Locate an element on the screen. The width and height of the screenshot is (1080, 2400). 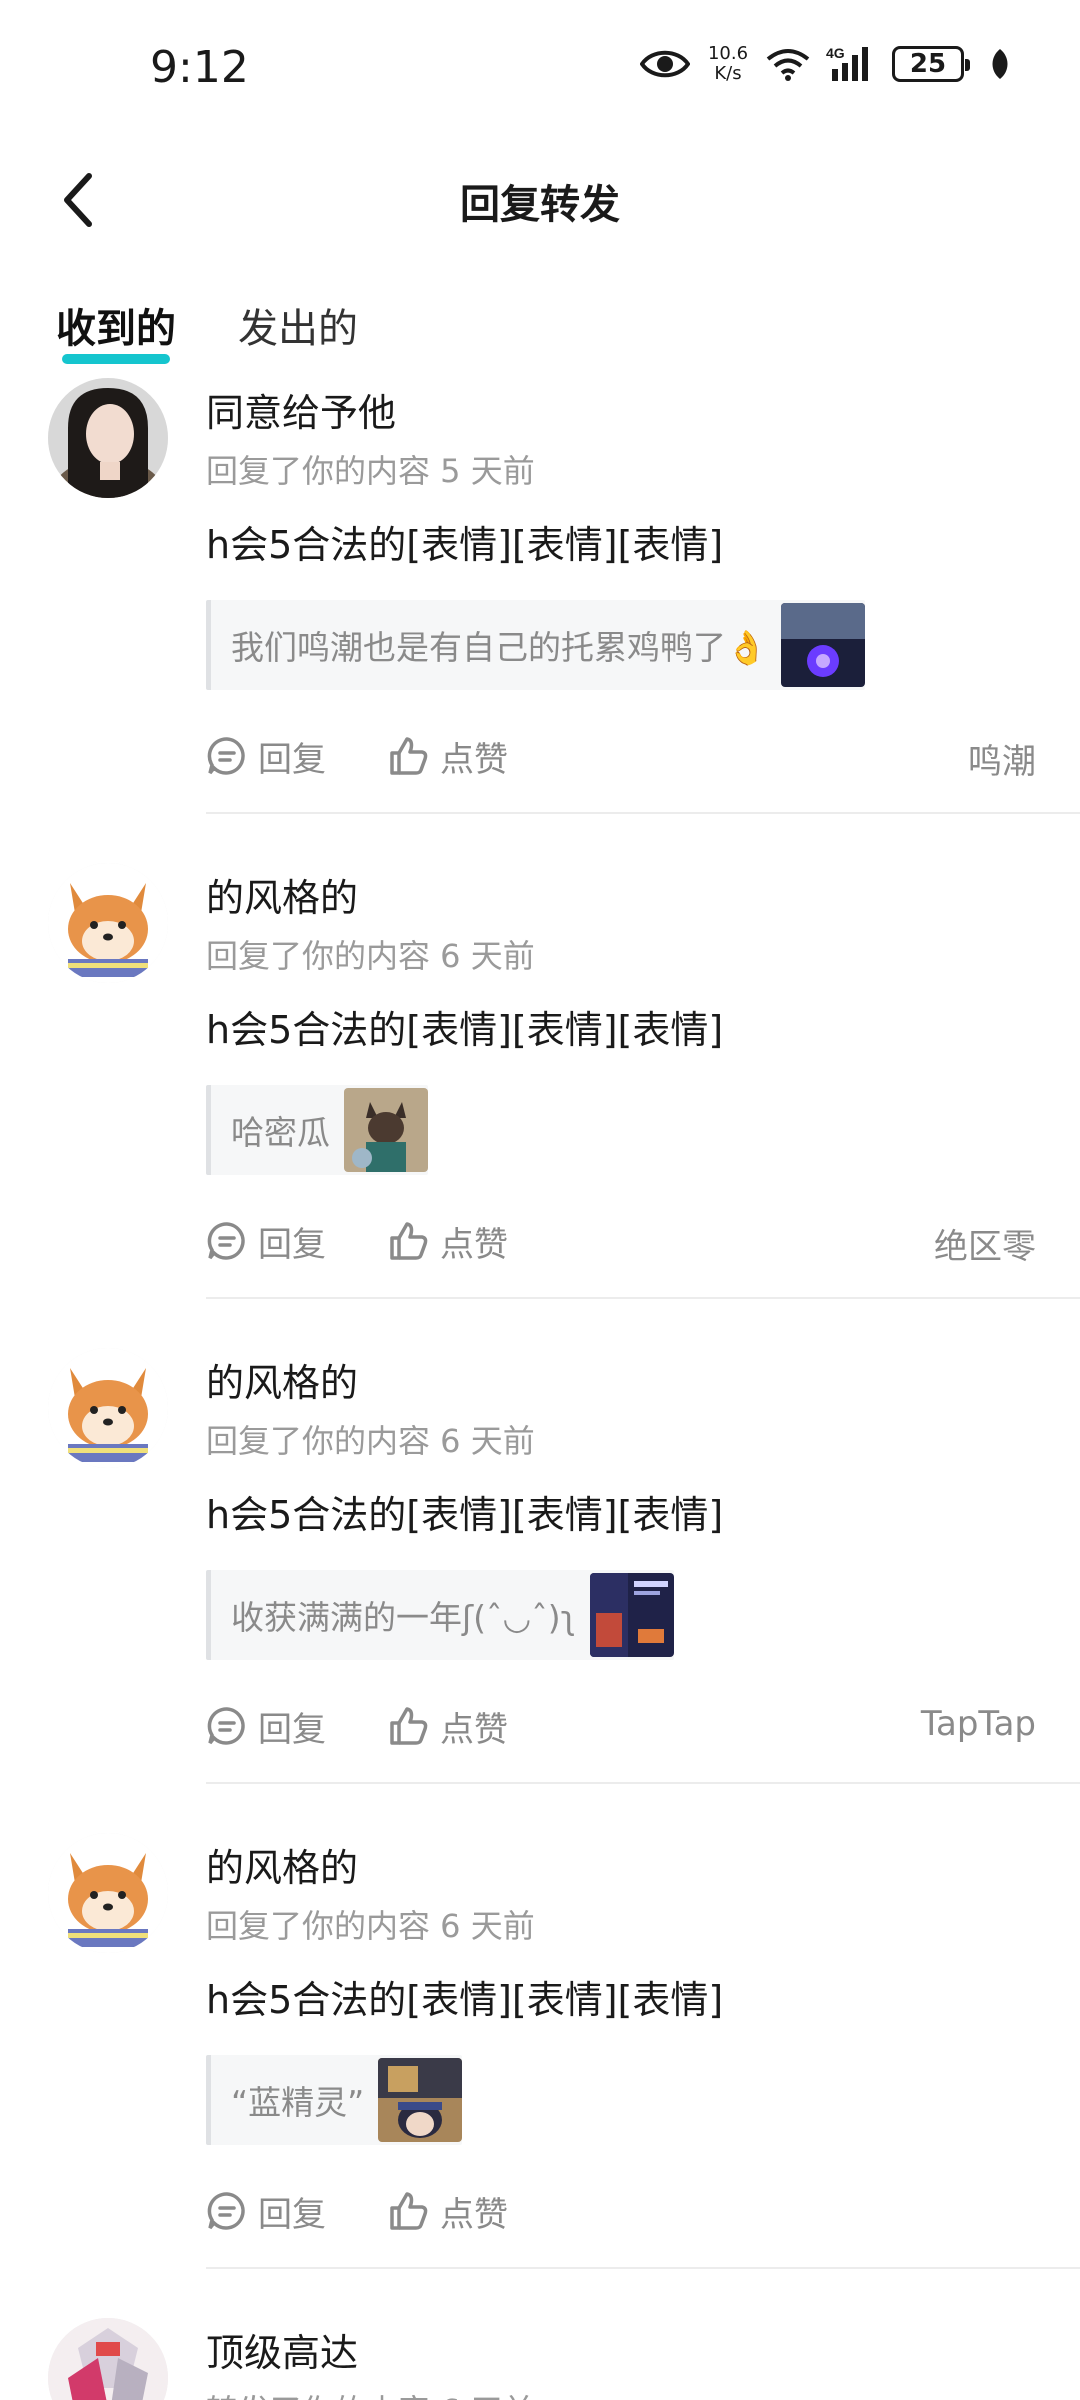
quoted-text: “蓝精灵” is located at coordinates (298, 2102).